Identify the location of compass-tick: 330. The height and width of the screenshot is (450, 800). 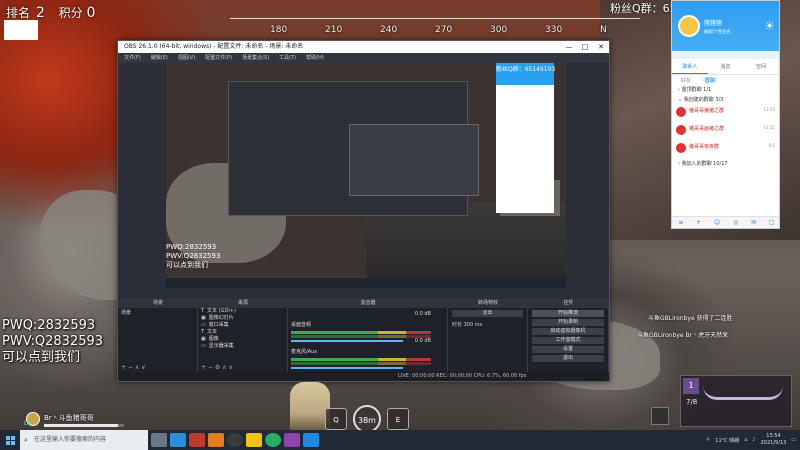
(554, 30).